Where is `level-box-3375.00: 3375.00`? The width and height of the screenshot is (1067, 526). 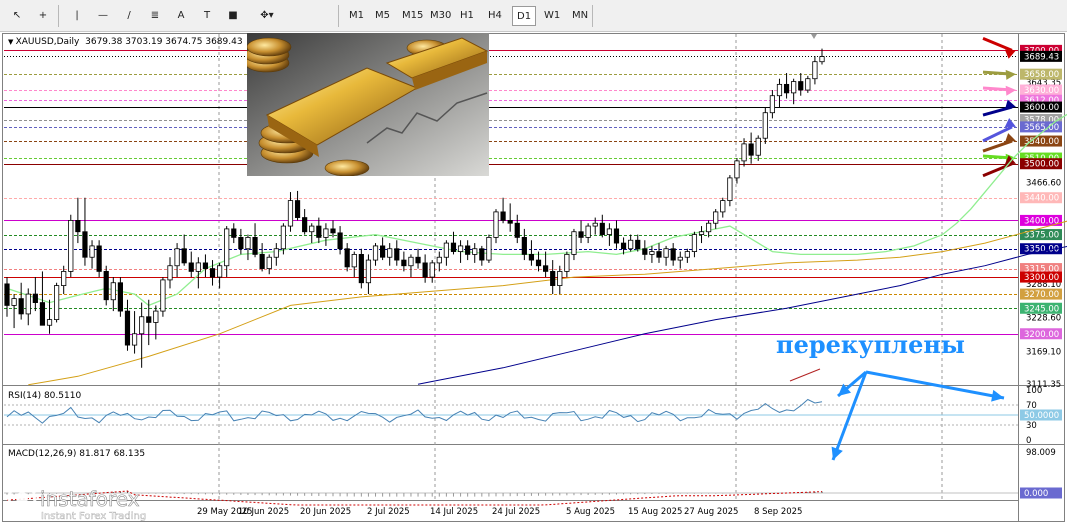
level-box-3375.00: 3375.00 is located at coordinates (1041, 235).